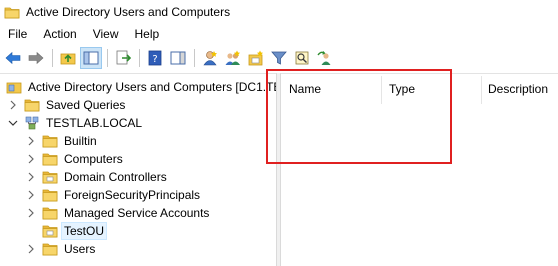 The image size is (558, 266). I want to click on up-one-level-button, so click(68, 58).